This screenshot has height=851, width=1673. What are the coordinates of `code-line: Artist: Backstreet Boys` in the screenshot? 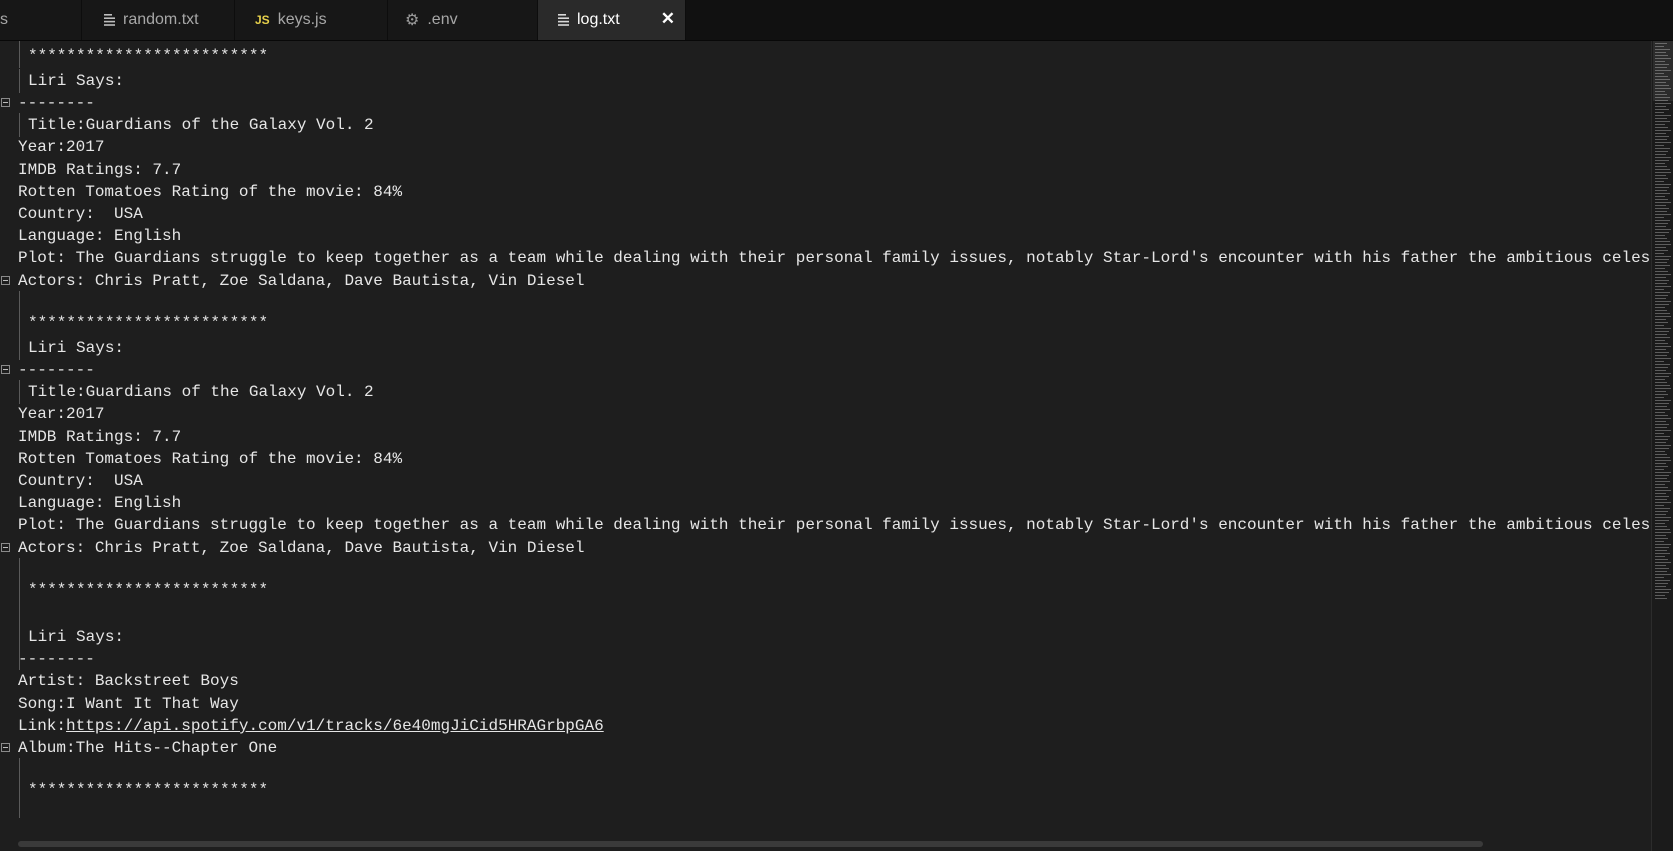 It's located at (128, 681).